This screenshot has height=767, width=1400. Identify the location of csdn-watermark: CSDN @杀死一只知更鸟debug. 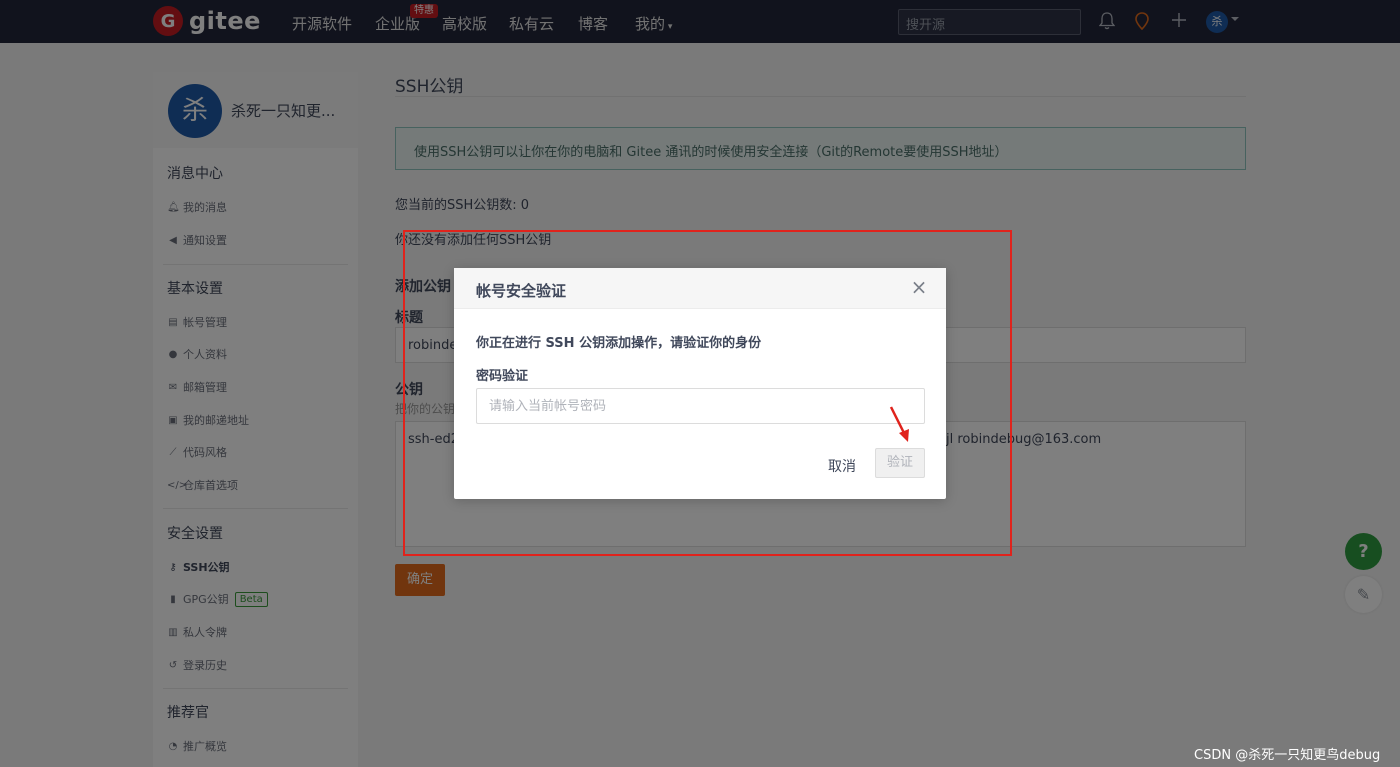
(1287, 755).